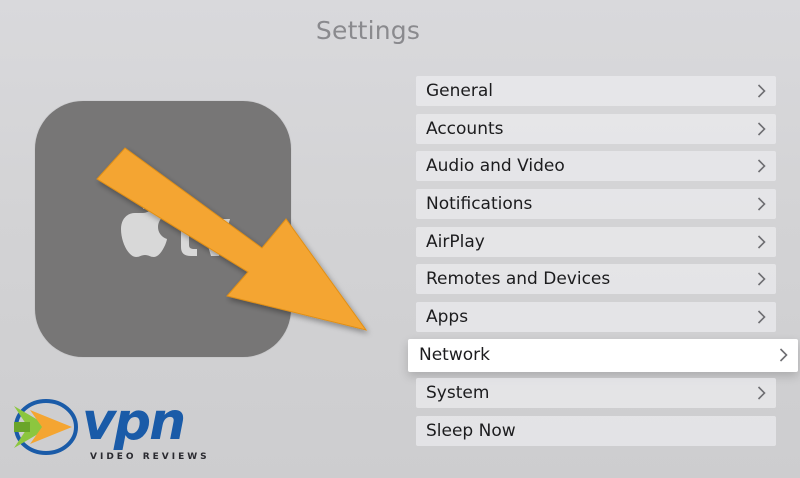 This screenshot has height=478, width=800. Describe the element at coordinates (596, 392) in the screenshot. I see `menu-item-system: System` at that location.